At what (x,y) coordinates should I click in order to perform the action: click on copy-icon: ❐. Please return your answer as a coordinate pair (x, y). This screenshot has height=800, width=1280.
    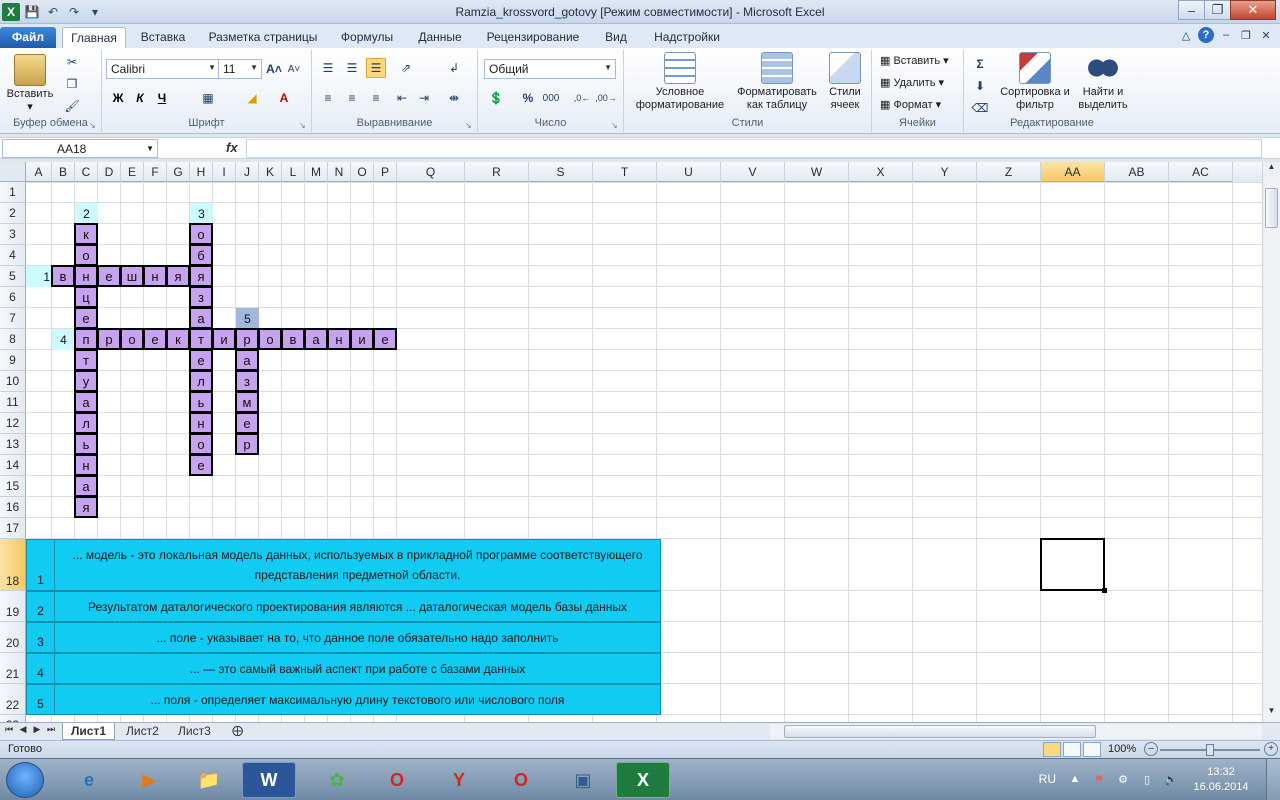
    Looking at the image, I should click on (72, 84).